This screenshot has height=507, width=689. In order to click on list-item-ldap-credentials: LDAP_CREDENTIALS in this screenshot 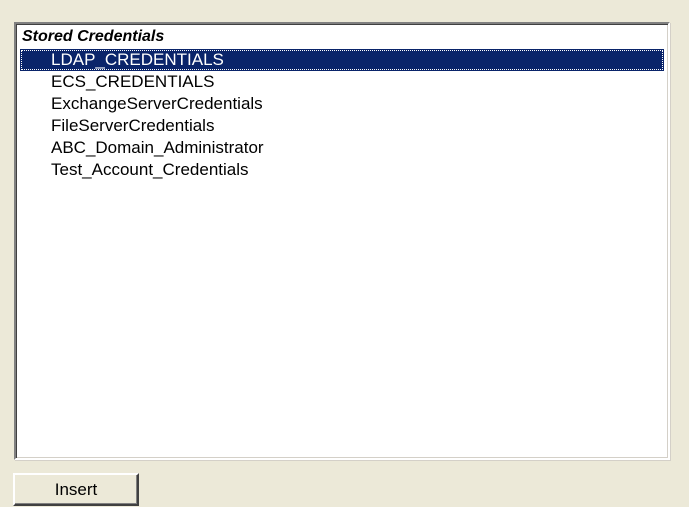, I will do `click(342, 60)`.